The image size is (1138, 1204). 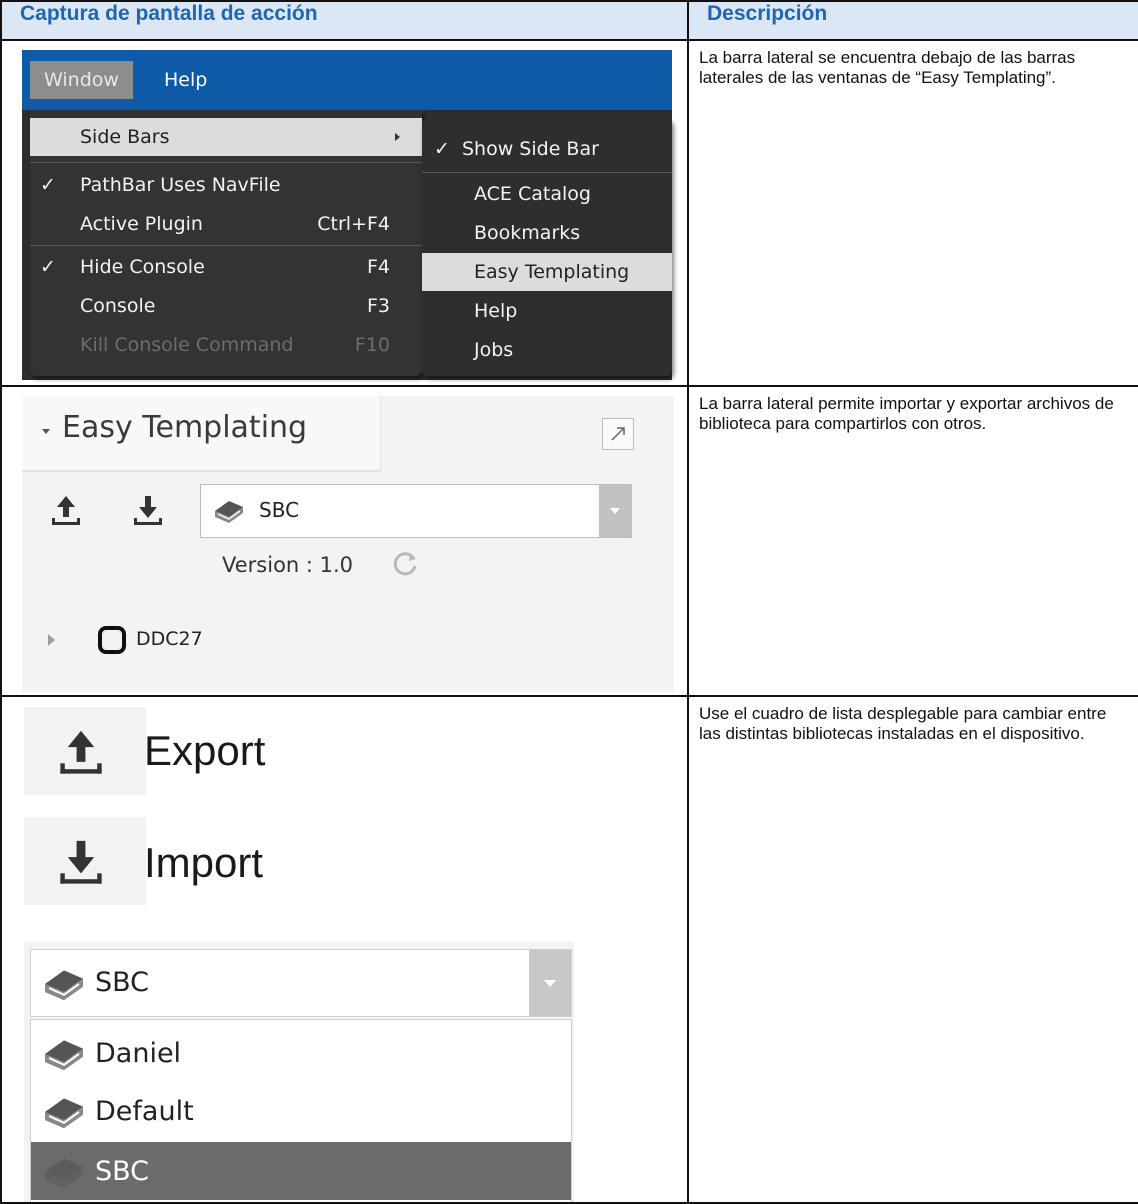 I want to click on library-option-label: Daniel, so click(x=138, y=1053).